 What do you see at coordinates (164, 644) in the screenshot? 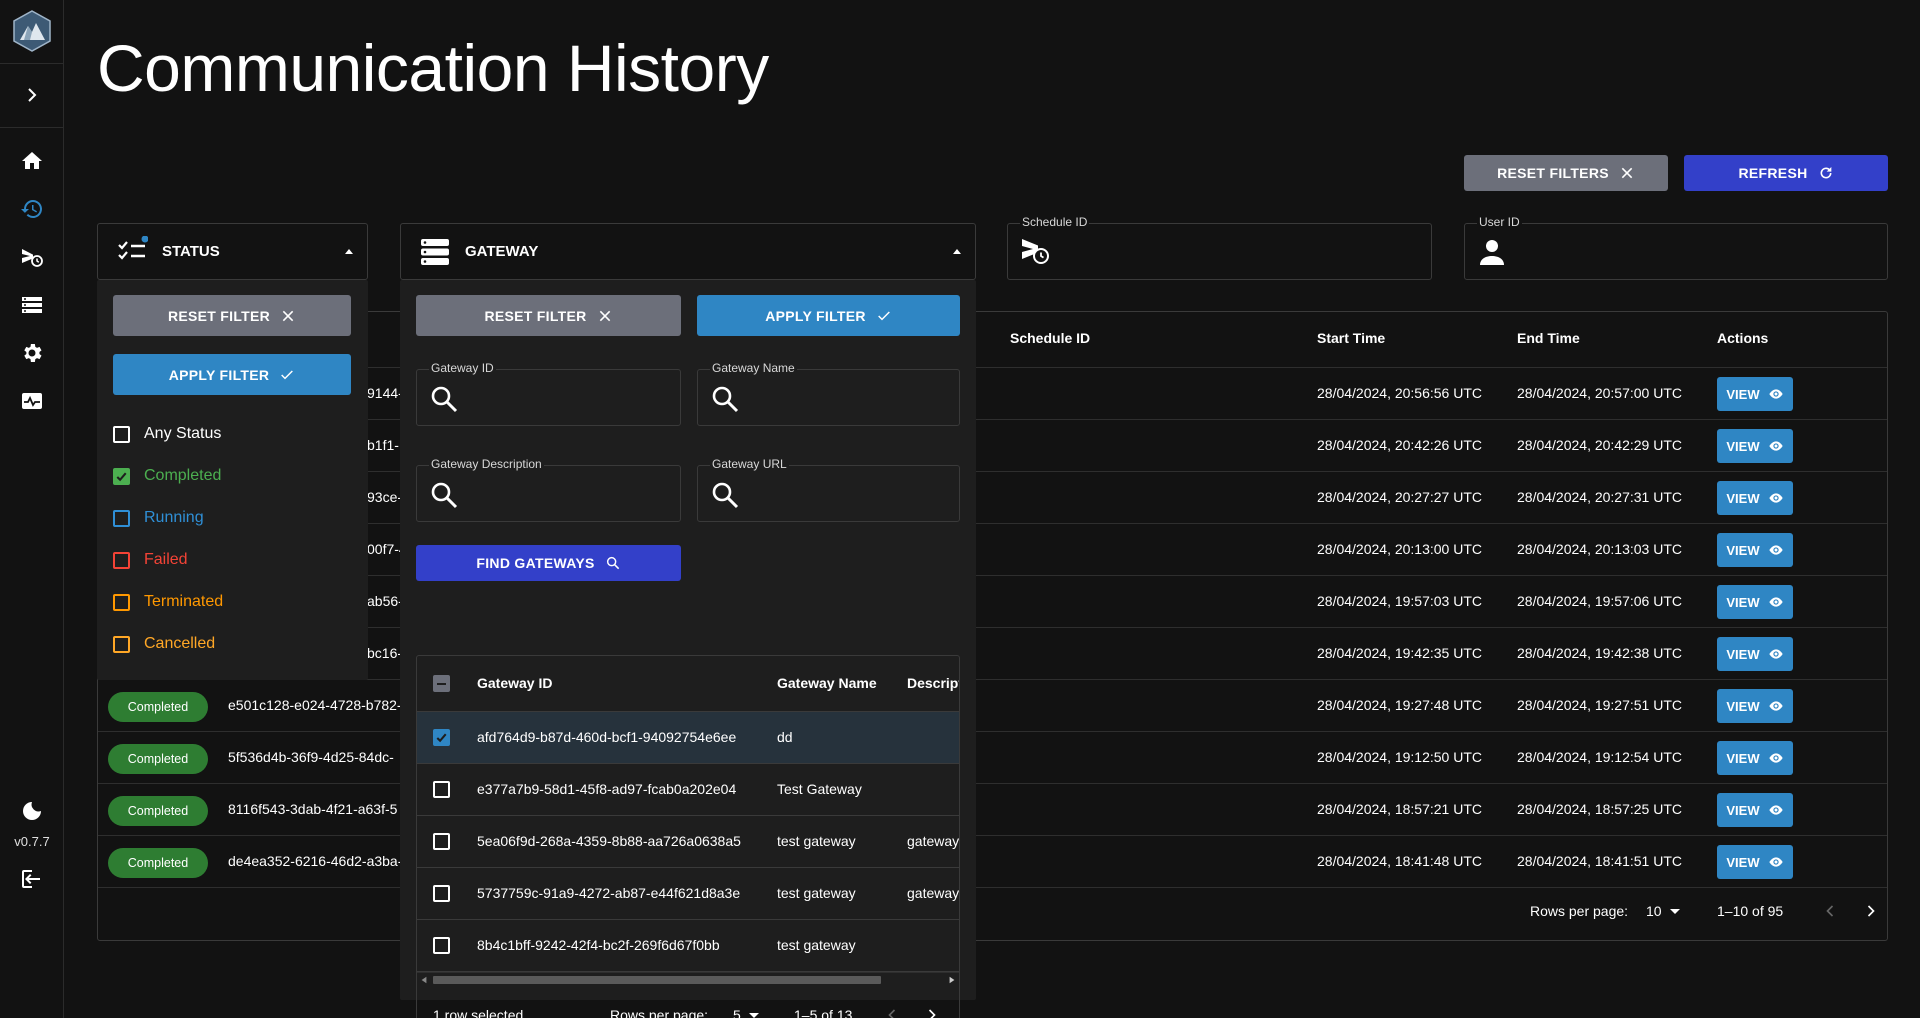
I see `status-option-cancelled: Cancelled` at bounding box center [164, 644].